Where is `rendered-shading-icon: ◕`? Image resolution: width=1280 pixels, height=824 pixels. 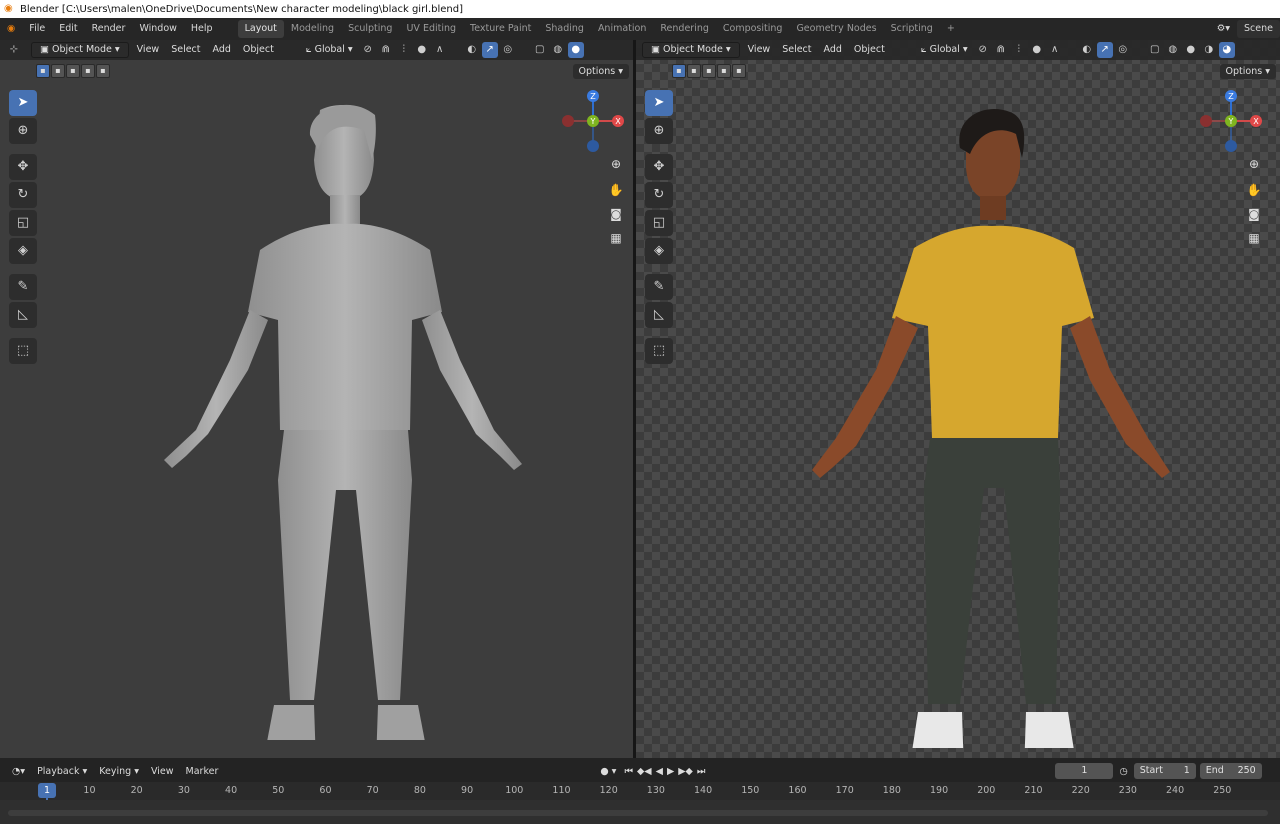 rendered-shading-icon: ◕ is located at coordinates (1226, 50).